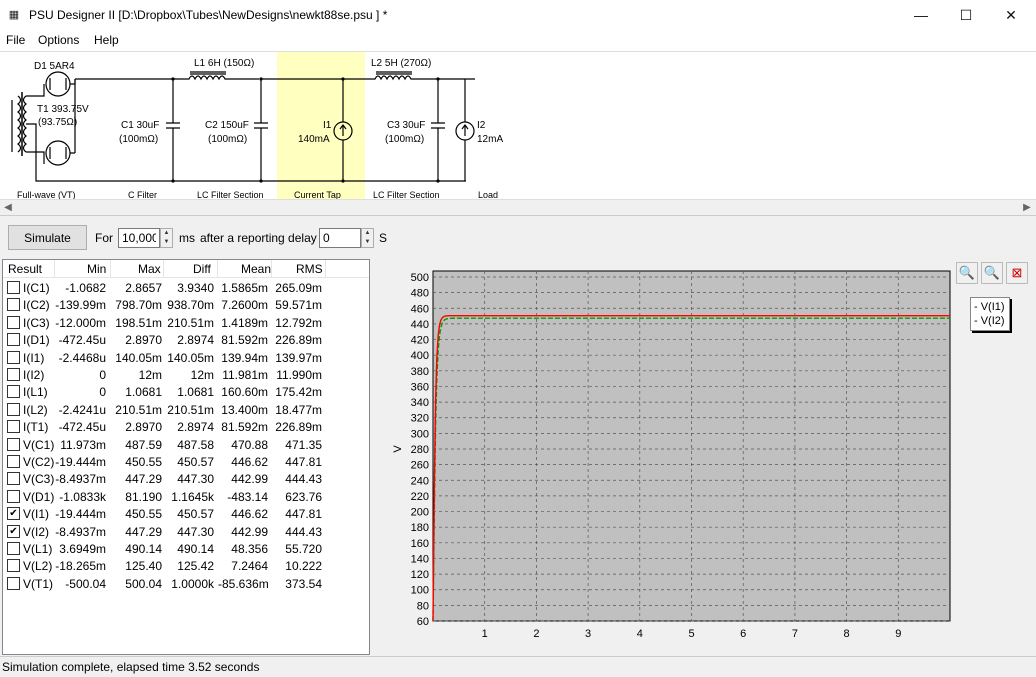 This screenshot has width=1036, height=677. I want to click on scroll-right-icon: ▶, so click(1027, 208).